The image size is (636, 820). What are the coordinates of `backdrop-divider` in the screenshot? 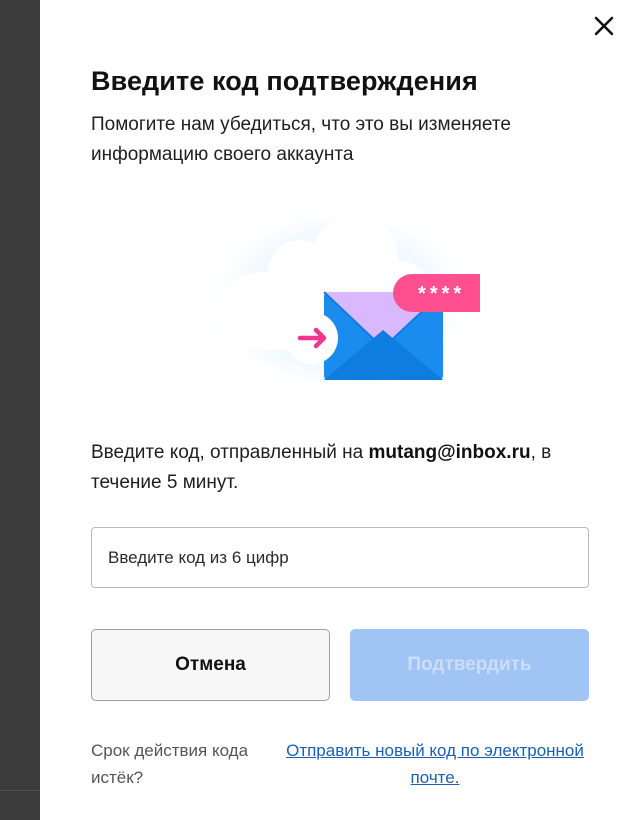 It's located at (20, 790).